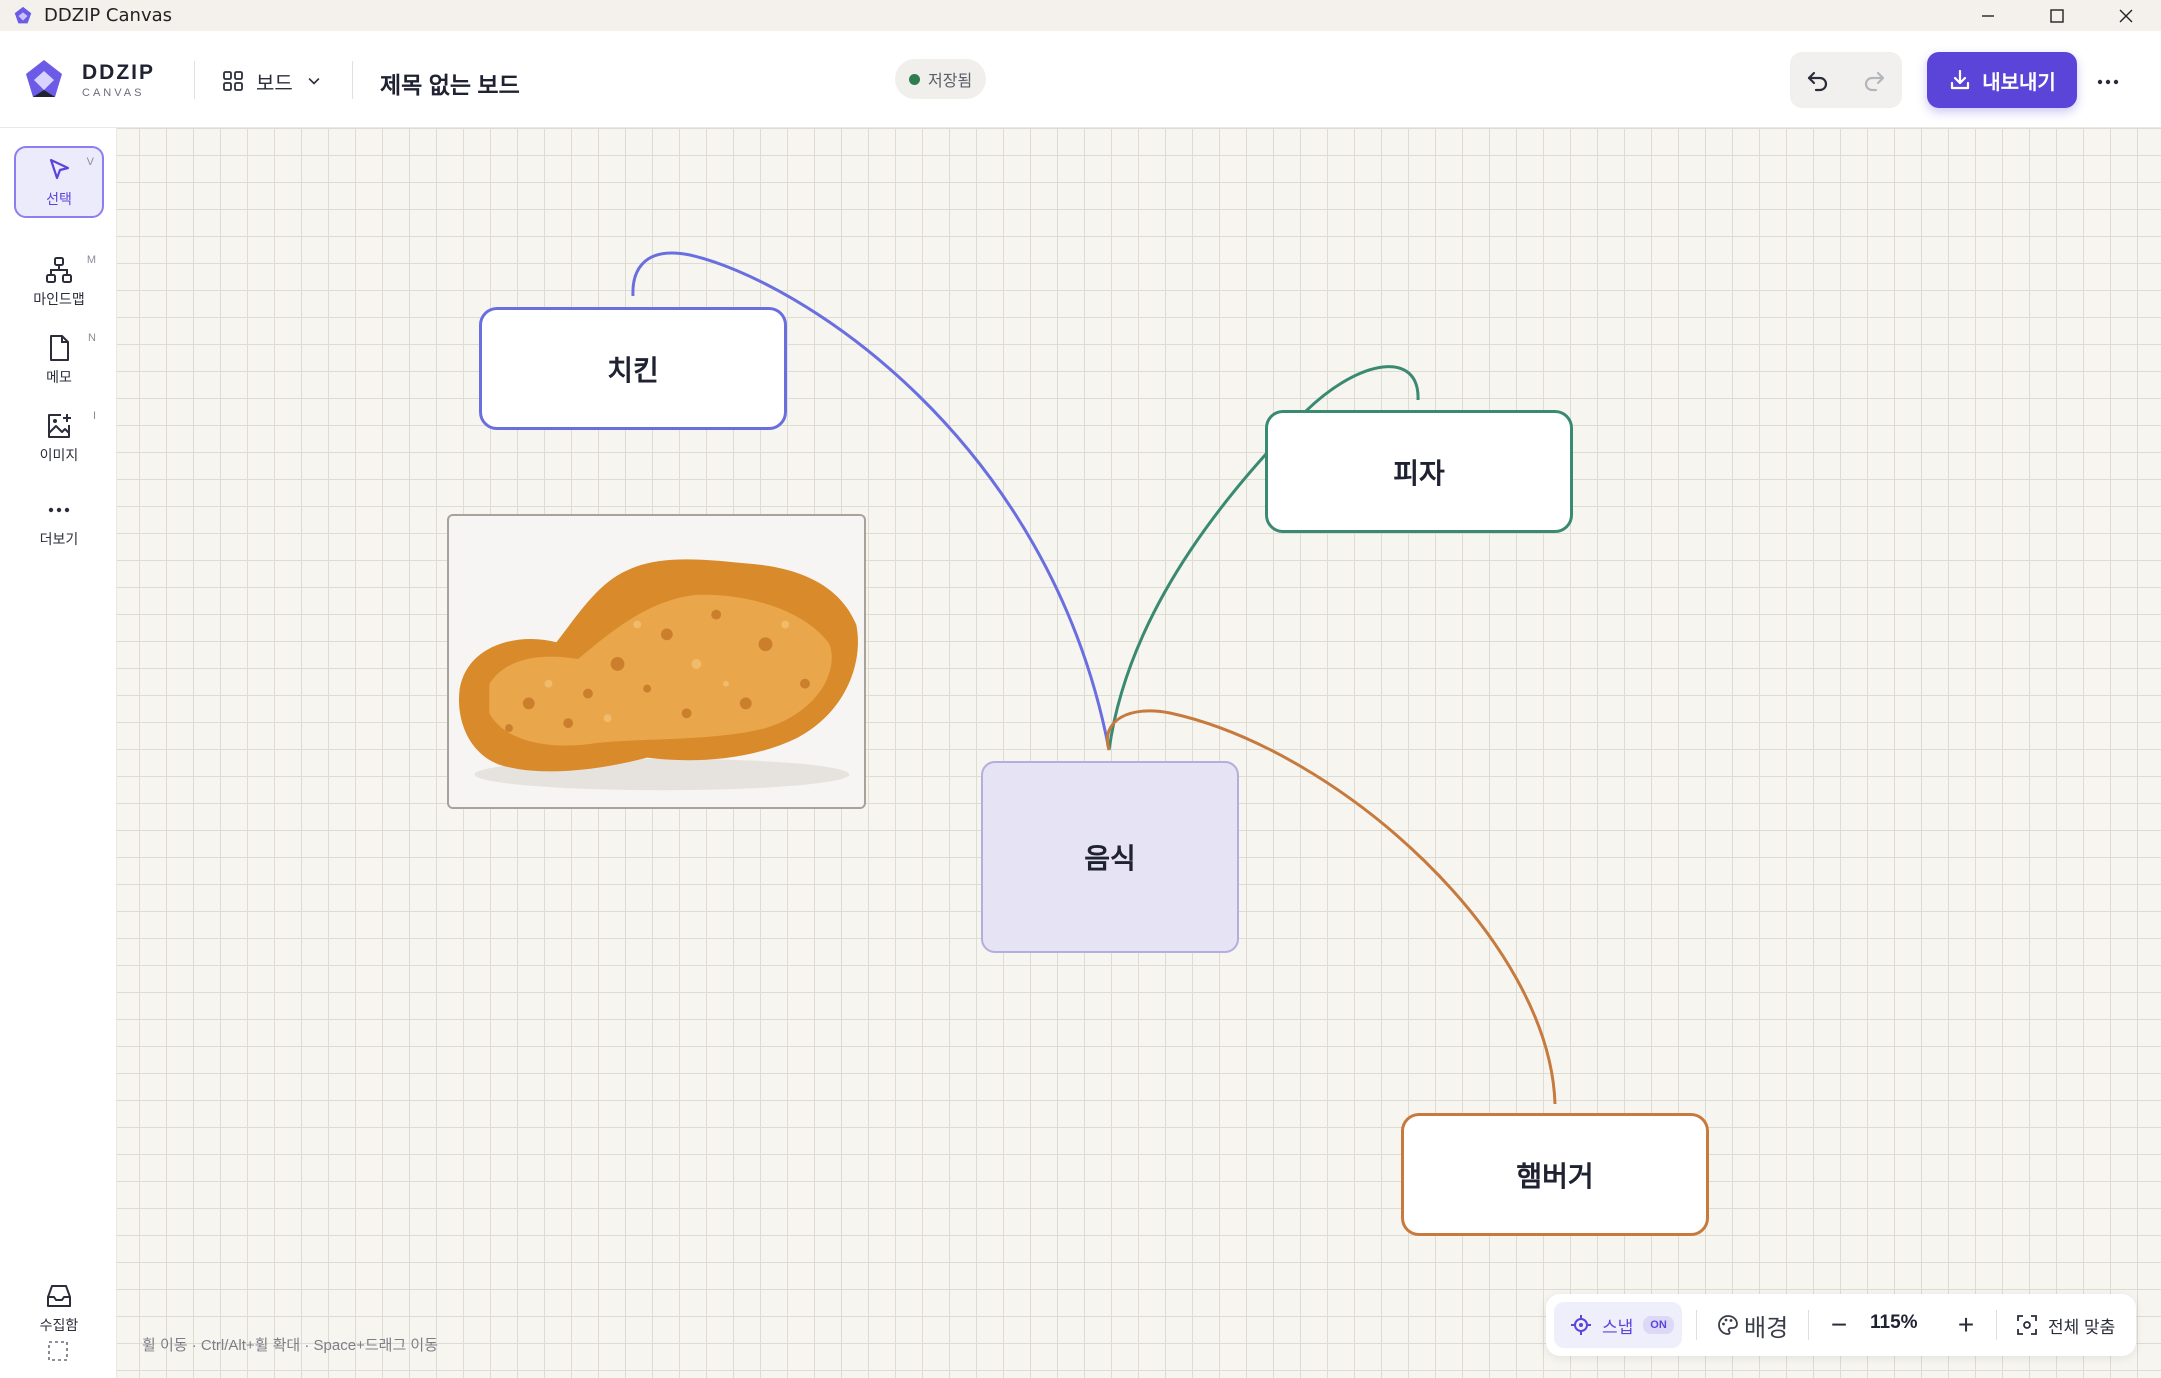  Describe the element at coordinates (290, 1345) in the screenshot. I see `navigation-hint: 휠 이동 · Ctrl/Alt+휠 확대 · Space+드래그 이동` at that location.